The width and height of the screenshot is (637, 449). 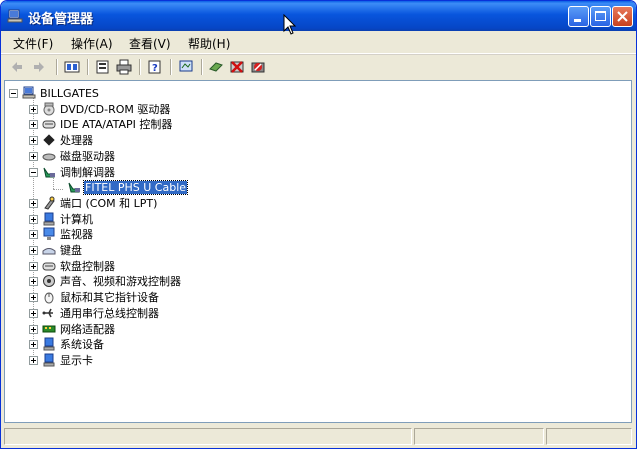 What do you see at coordinates (49, 251) in the screenshot?
I see `keyboard-icon` at bounding box center [49, 251].